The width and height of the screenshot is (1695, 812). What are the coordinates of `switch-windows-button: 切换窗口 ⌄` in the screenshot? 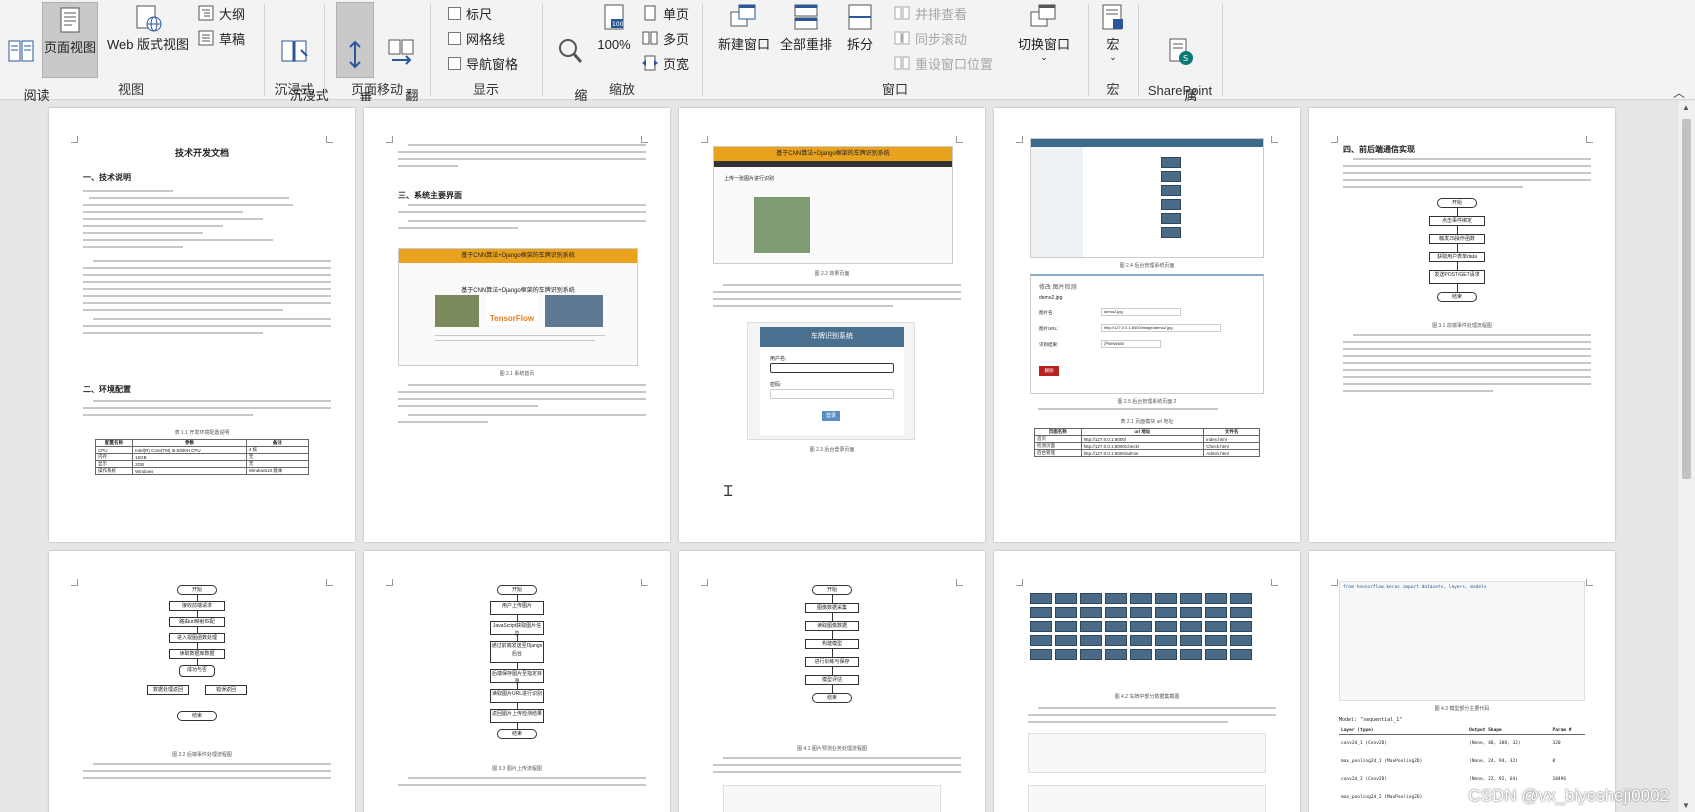 It's located at (1044, 32).